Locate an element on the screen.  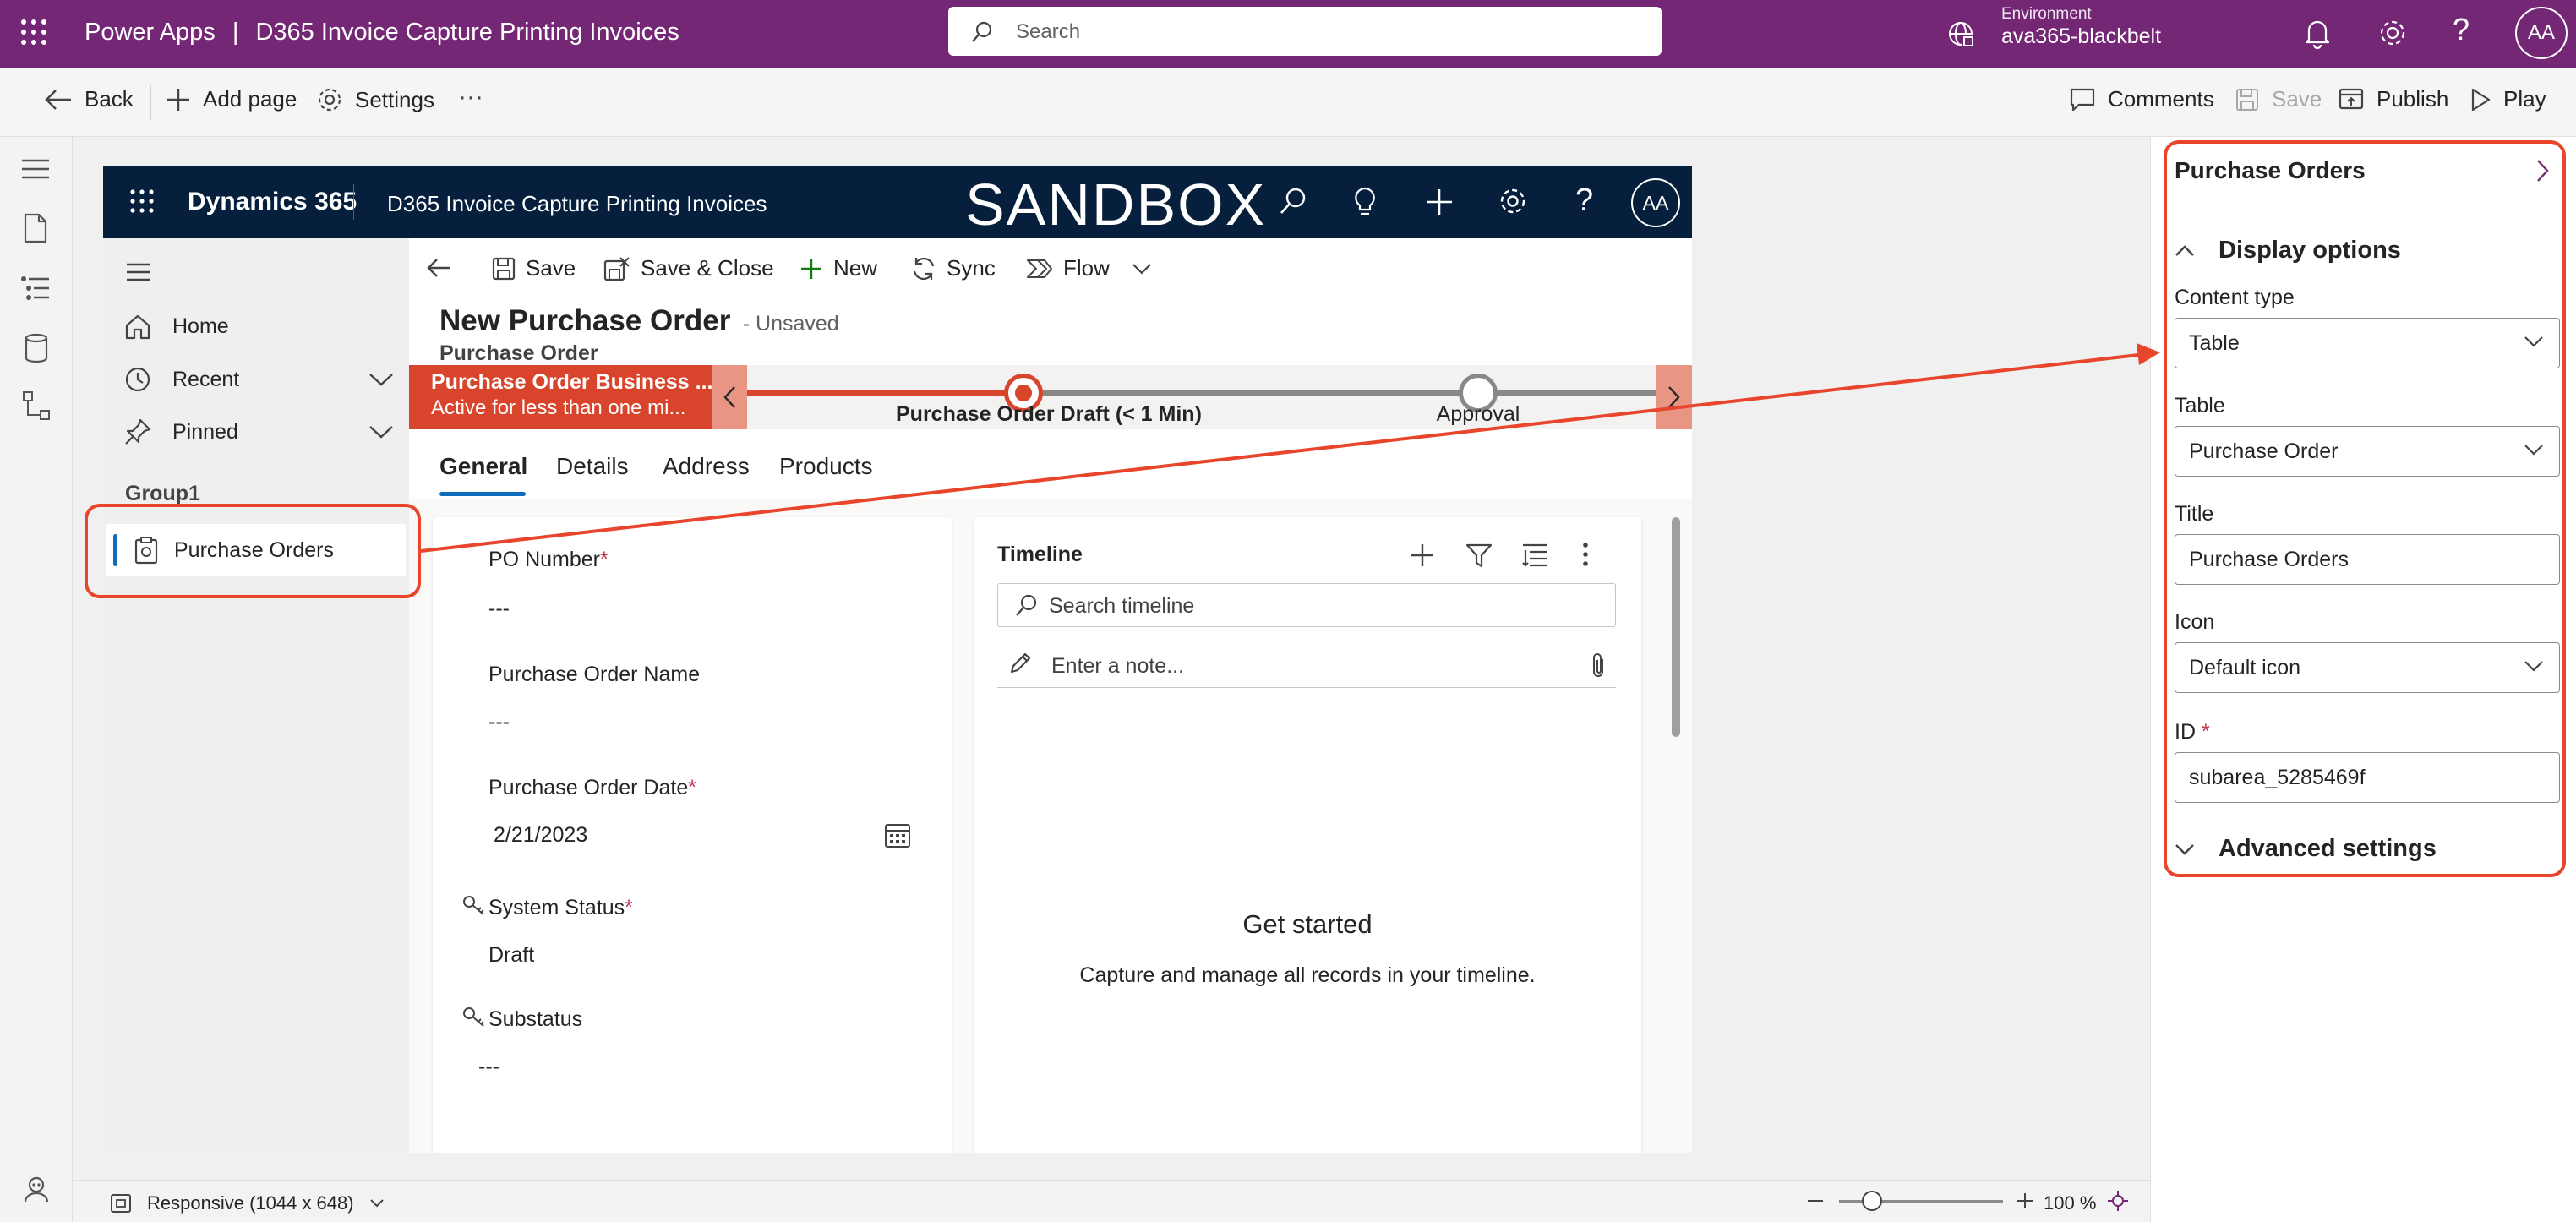
back-arrow-icon is located at coordinates (438, 268).